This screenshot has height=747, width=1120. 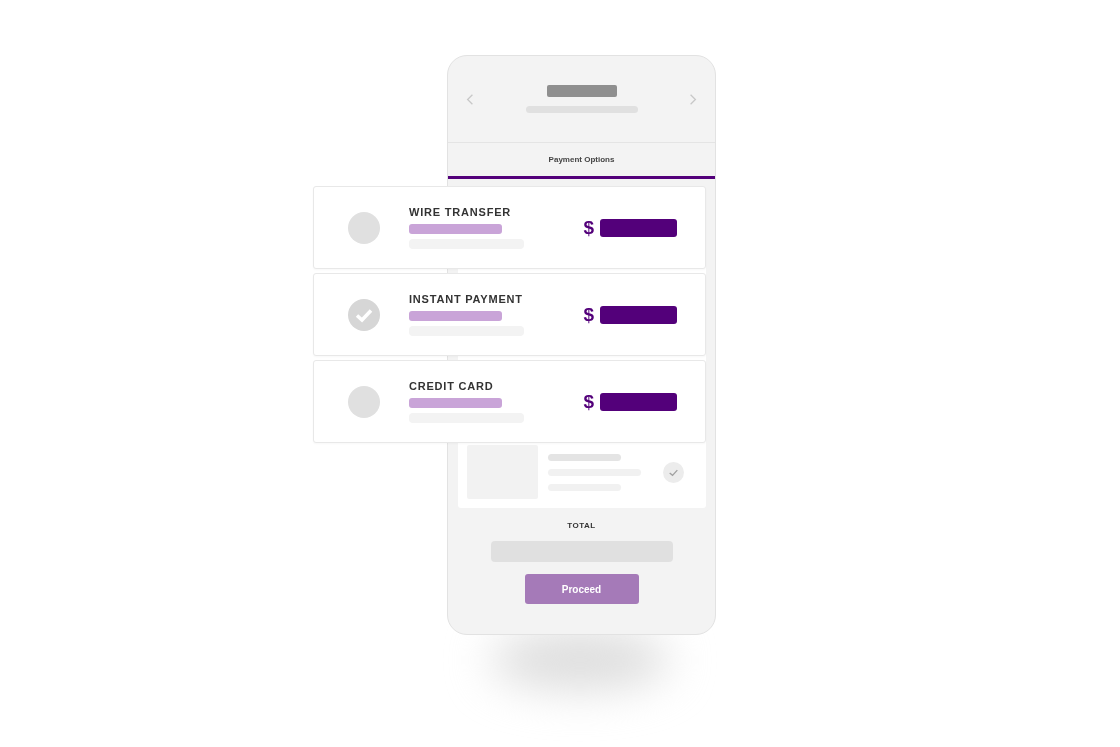 What do you see at coordinates (693, 99) in the screenshot?
I see `chevron-right-icon` at bounding box center [693, 99].